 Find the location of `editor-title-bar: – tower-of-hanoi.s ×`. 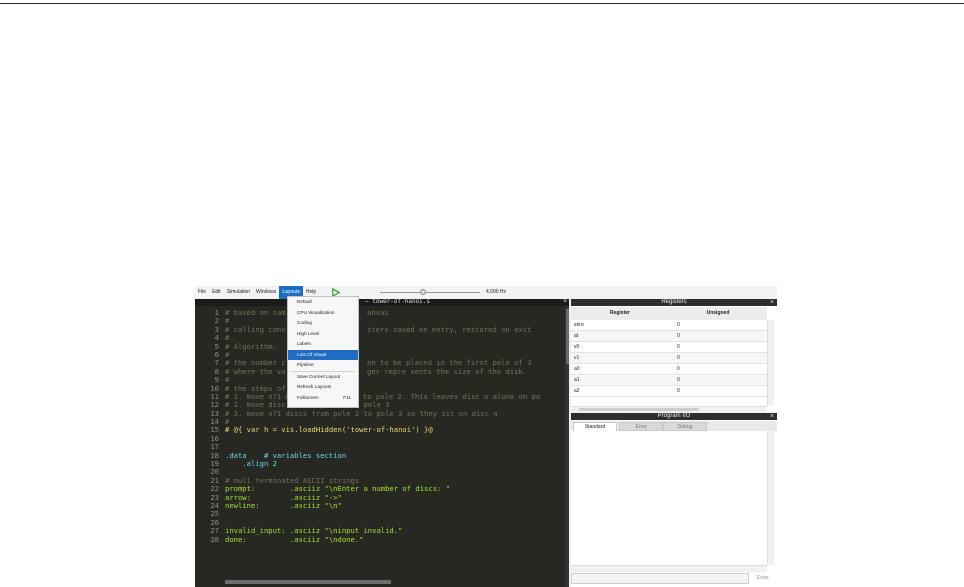

editor-title-bar: – tower-of-hanoi.s × is located at coordinates (382, 302).